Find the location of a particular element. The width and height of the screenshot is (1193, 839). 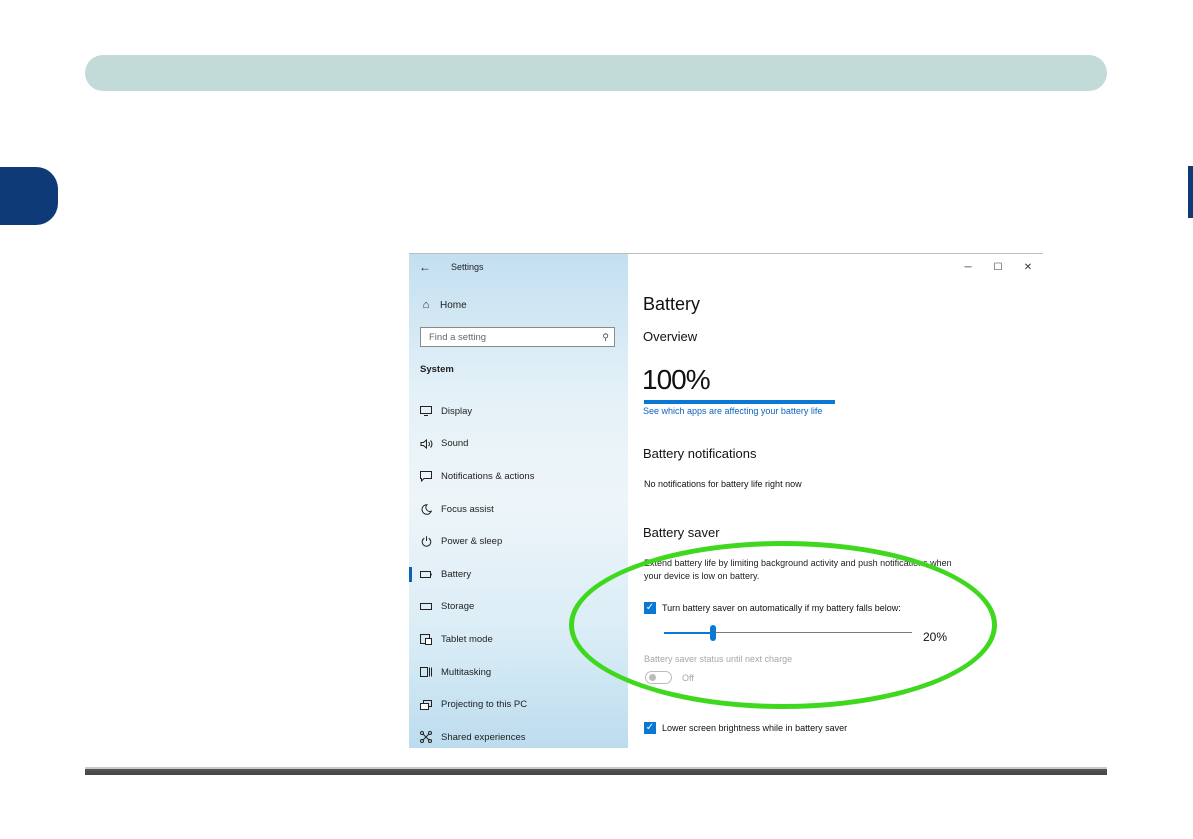

notifications-icon is located at coordinates (426, 476).